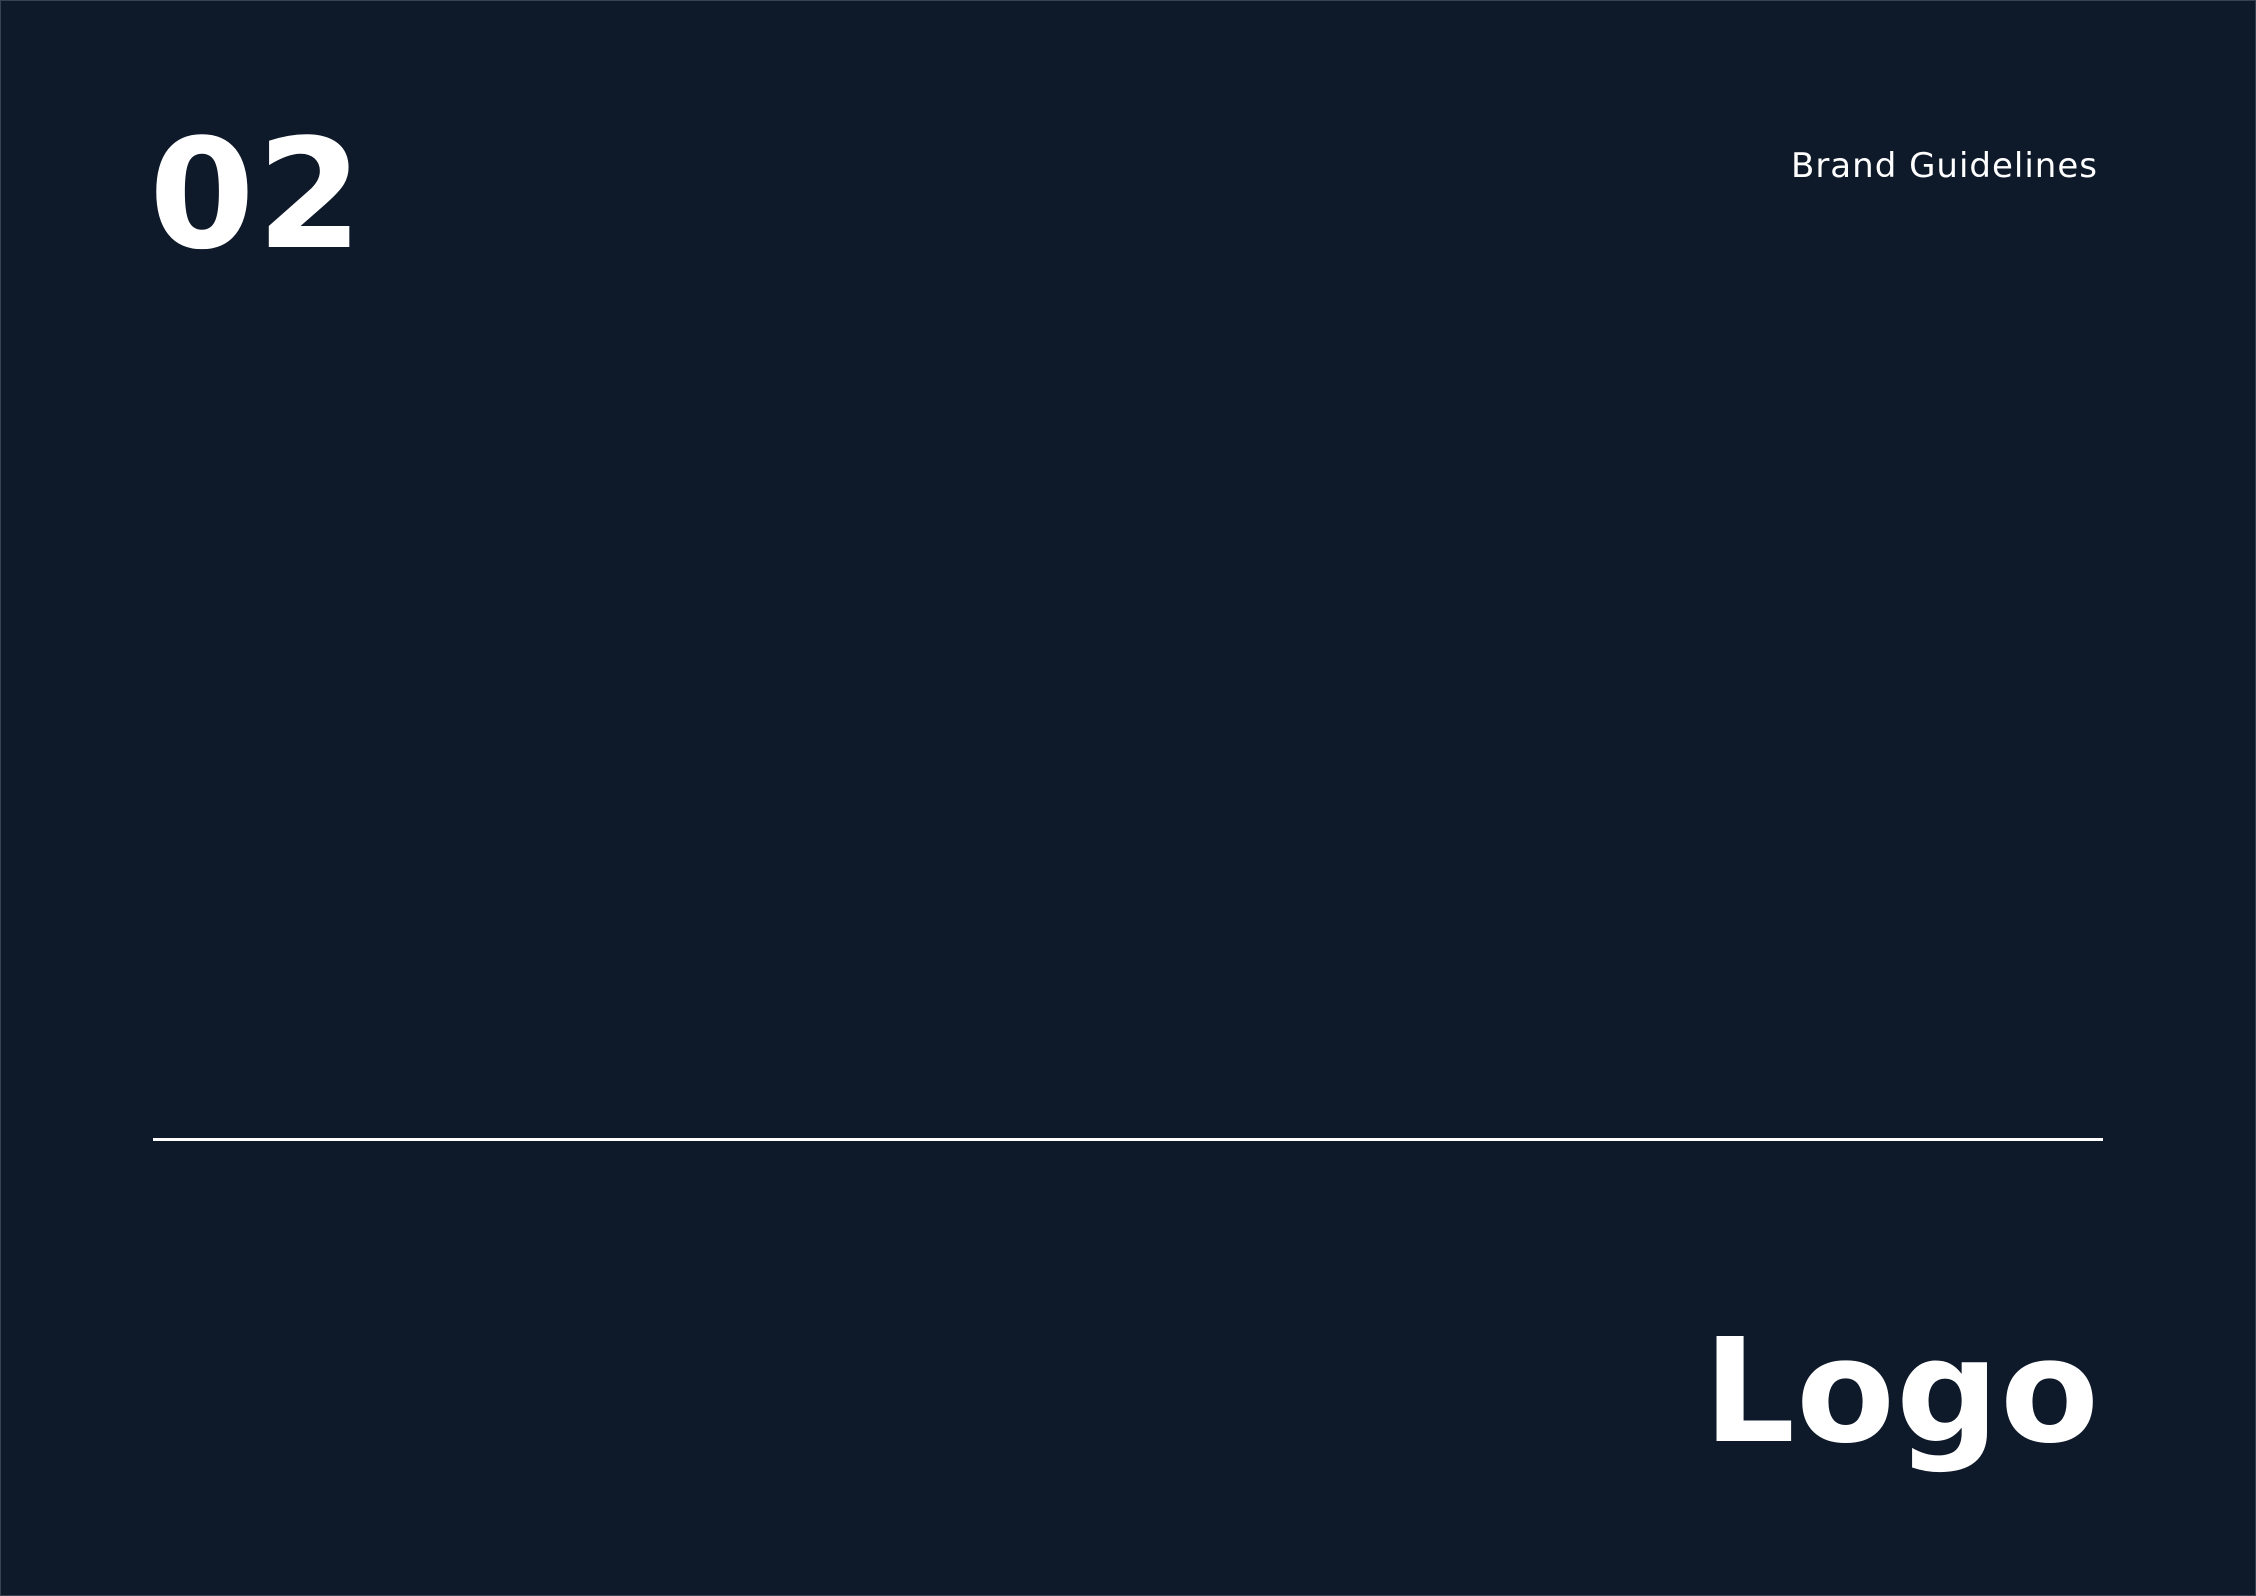  What do you see at coordinates (257, 194) in the screenshot?
I see `section-number: 02` at bounding box center [257, 194].